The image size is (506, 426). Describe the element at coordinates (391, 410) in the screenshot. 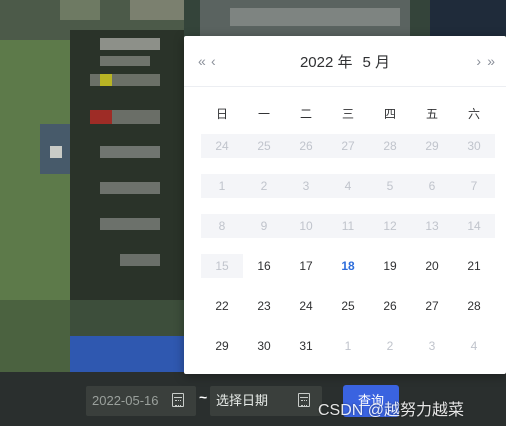

I see `watermark: CSDN @越努力越菜` at that location.